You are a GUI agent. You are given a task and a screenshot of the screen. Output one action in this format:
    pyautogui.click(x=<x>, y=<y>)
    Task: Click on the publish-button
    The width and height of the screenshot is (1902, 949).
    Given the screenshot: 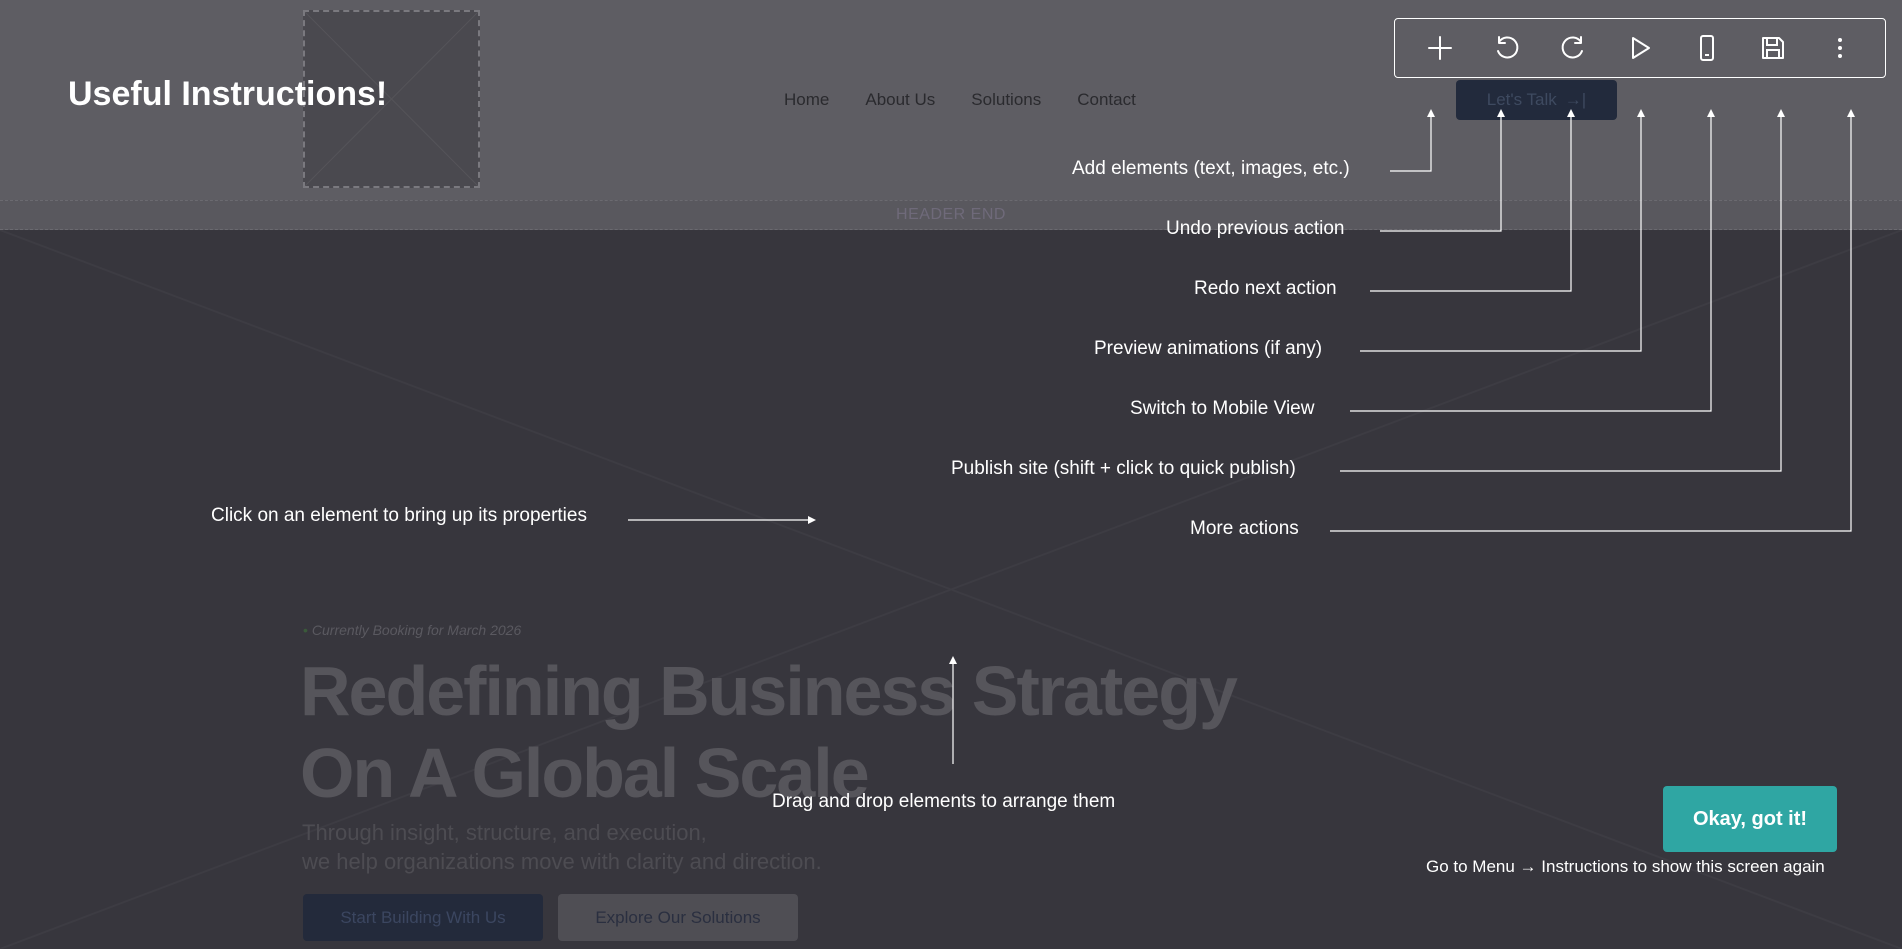 What is the action you would take?
    pyautogui.click(x=1773, y=48)
    